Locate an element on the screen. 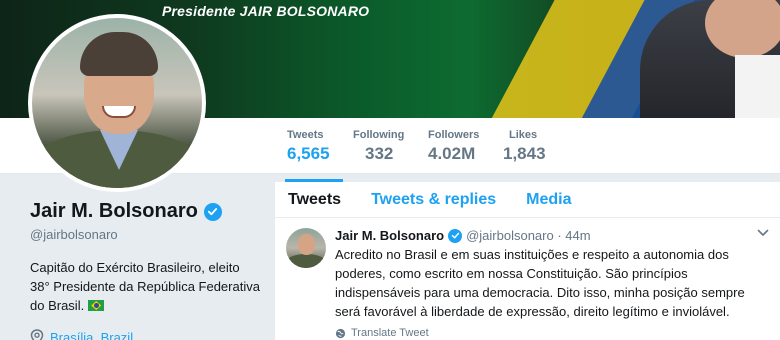 This screenshot has width=780, height=340. tweet-author-name: Jair M. Bolsonaro is located at coordinates (389, 235).